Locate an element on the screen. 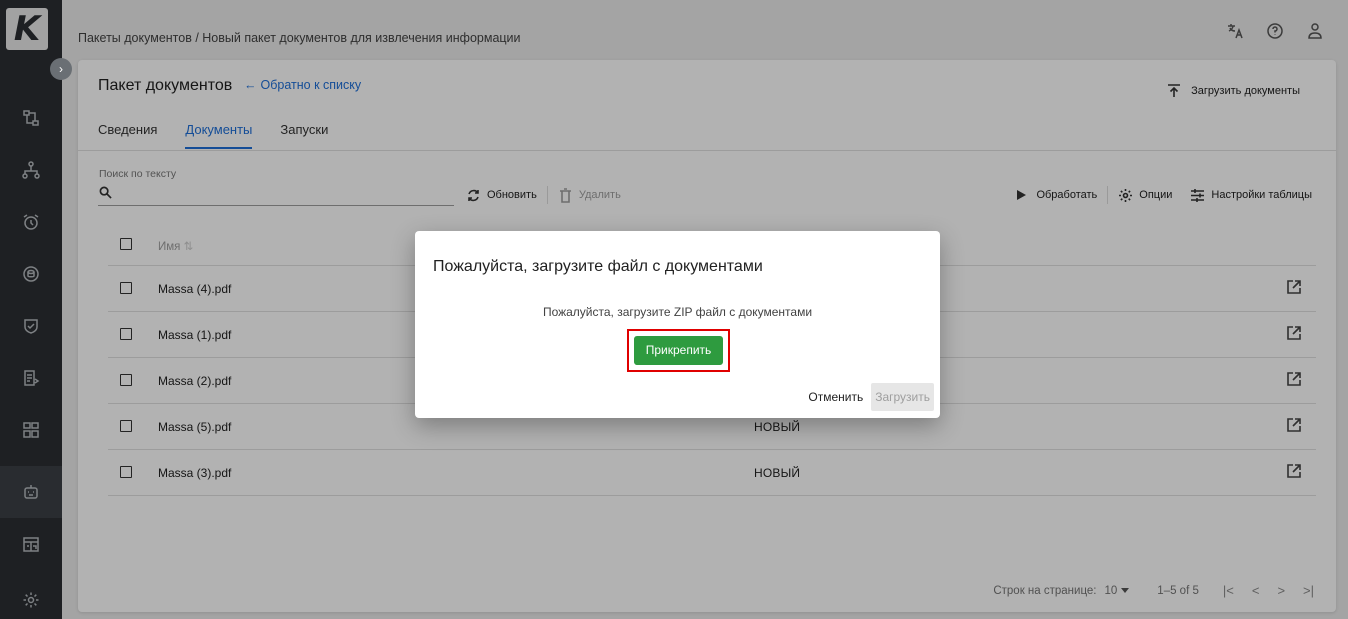 This screenshot has width=1348, height=619. attach-button: Прикрепить is located at coordinates (678, 350).